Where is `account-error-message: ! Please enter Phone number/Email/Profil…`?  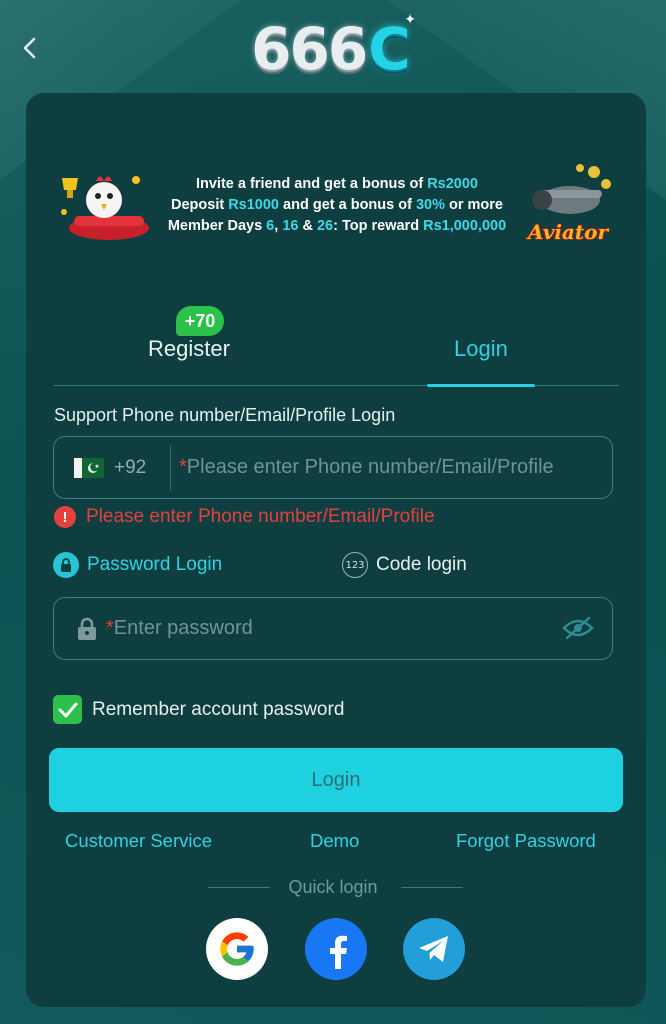
account-error-message: ! Please enter Phone number/Email/Profil… is located at coordinates (244, 517).